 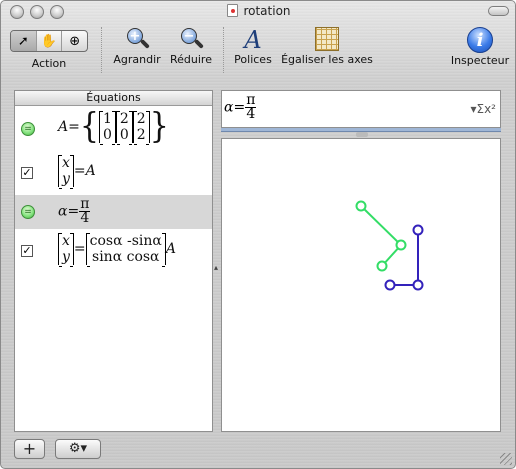 What do you see at coordinates (49, 63) in the screenshot?
I see `action-item: Action` at bounding box center [49, 63].